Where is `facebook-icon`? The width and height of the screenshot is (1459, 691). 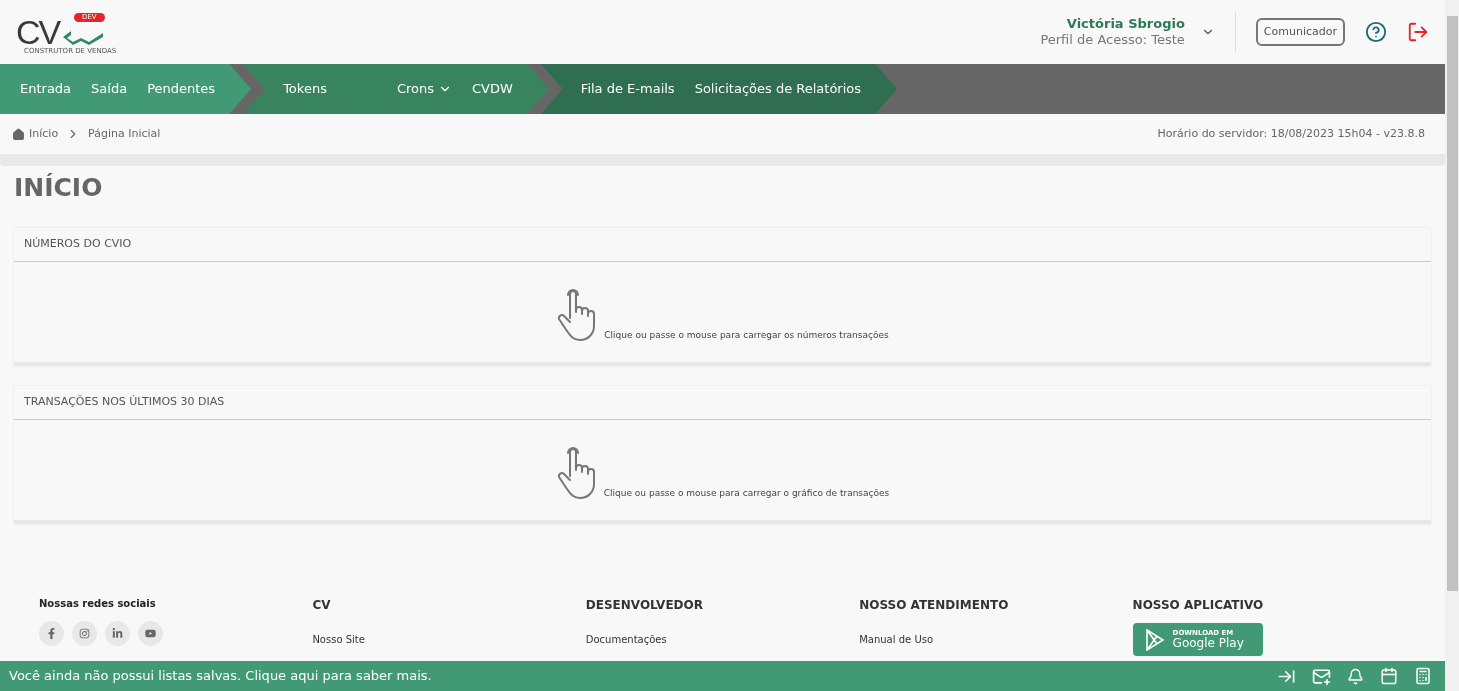
facebook-icon is located at coordinates (51, 633).